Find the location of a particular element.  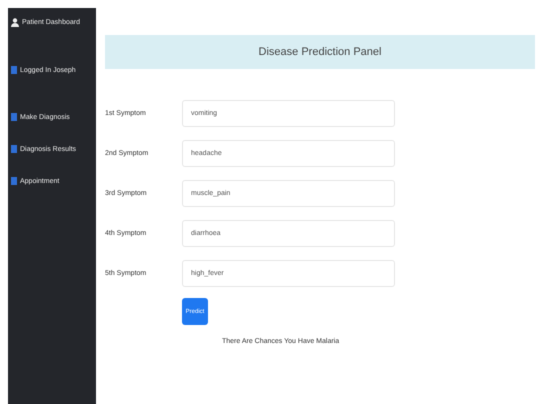

panel-title: Disease Prediction Panel is located at coordinates (320, 52).